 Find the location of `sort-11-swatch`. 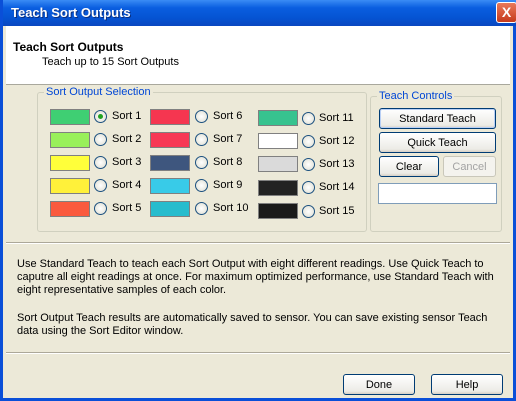

sort-11-swatch is located at coordinates (278, 118).